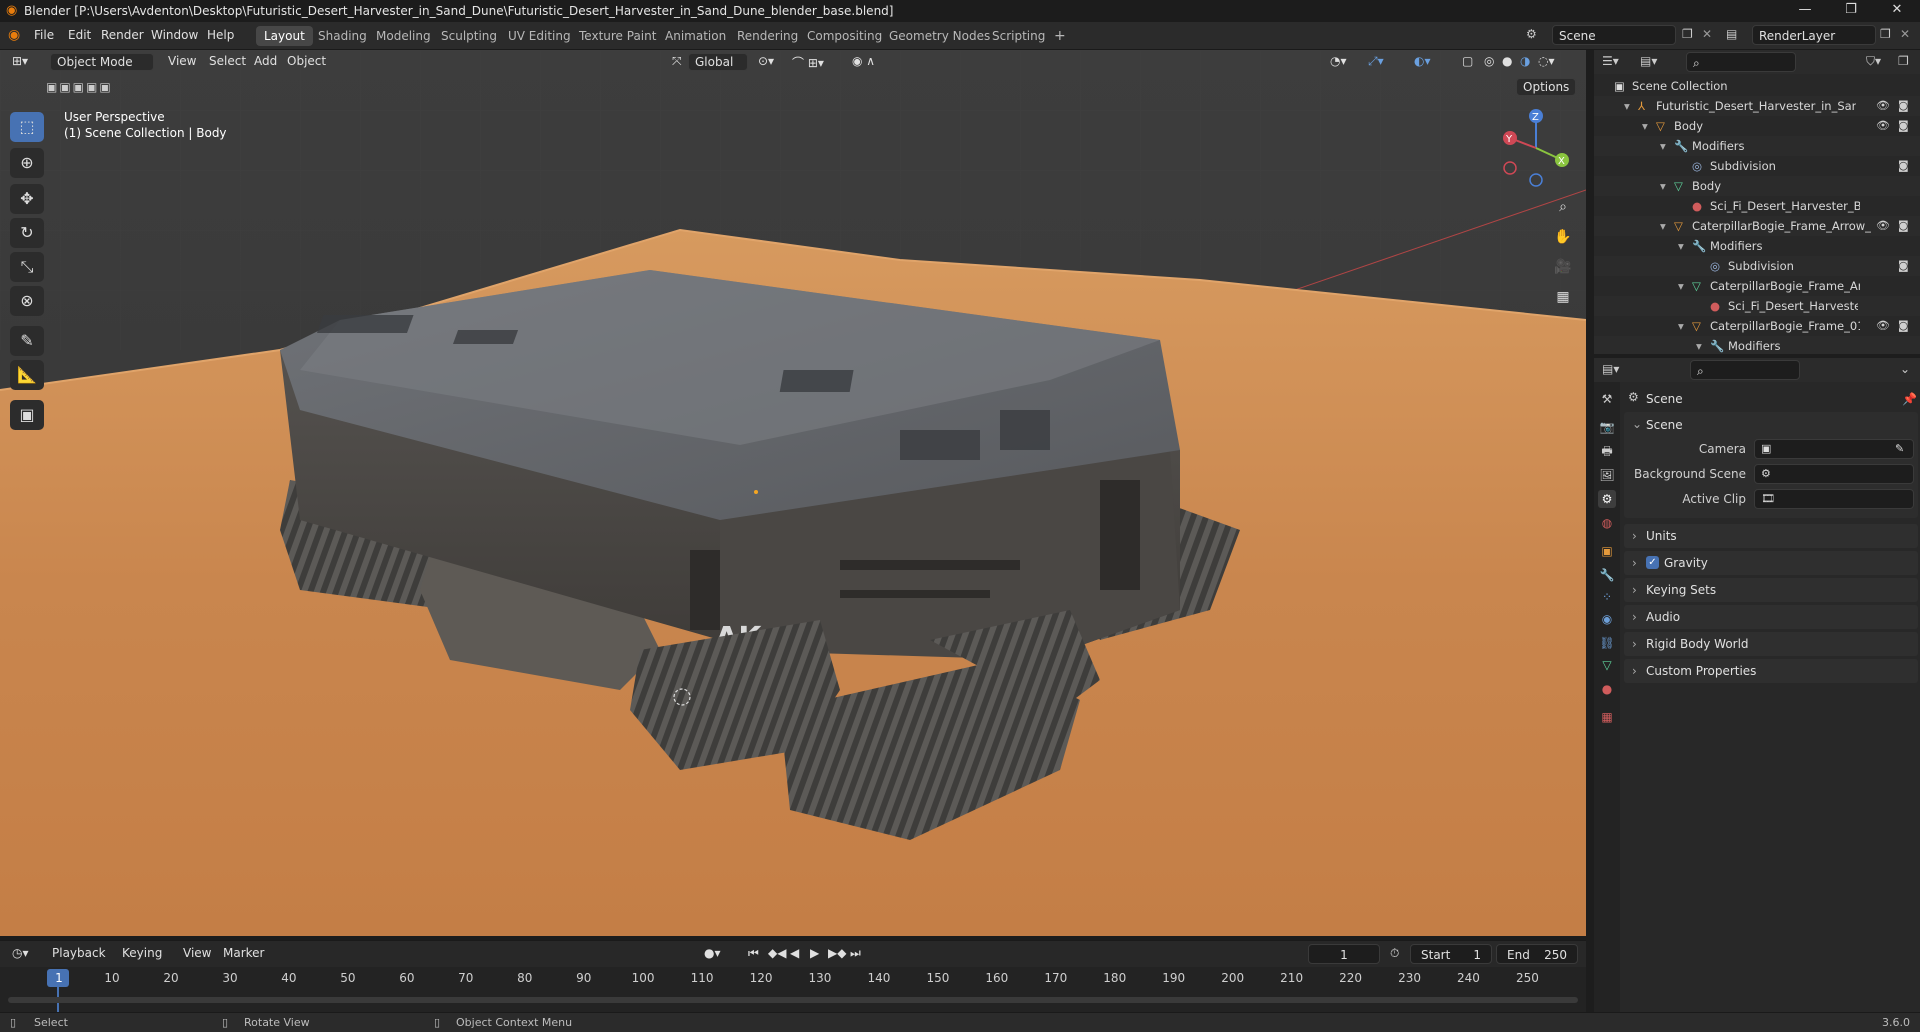  What do you see at coordinates (27, 199) in the screenshot?
I see `move-tool-icon: ✥` at bounding box center [27, 199].